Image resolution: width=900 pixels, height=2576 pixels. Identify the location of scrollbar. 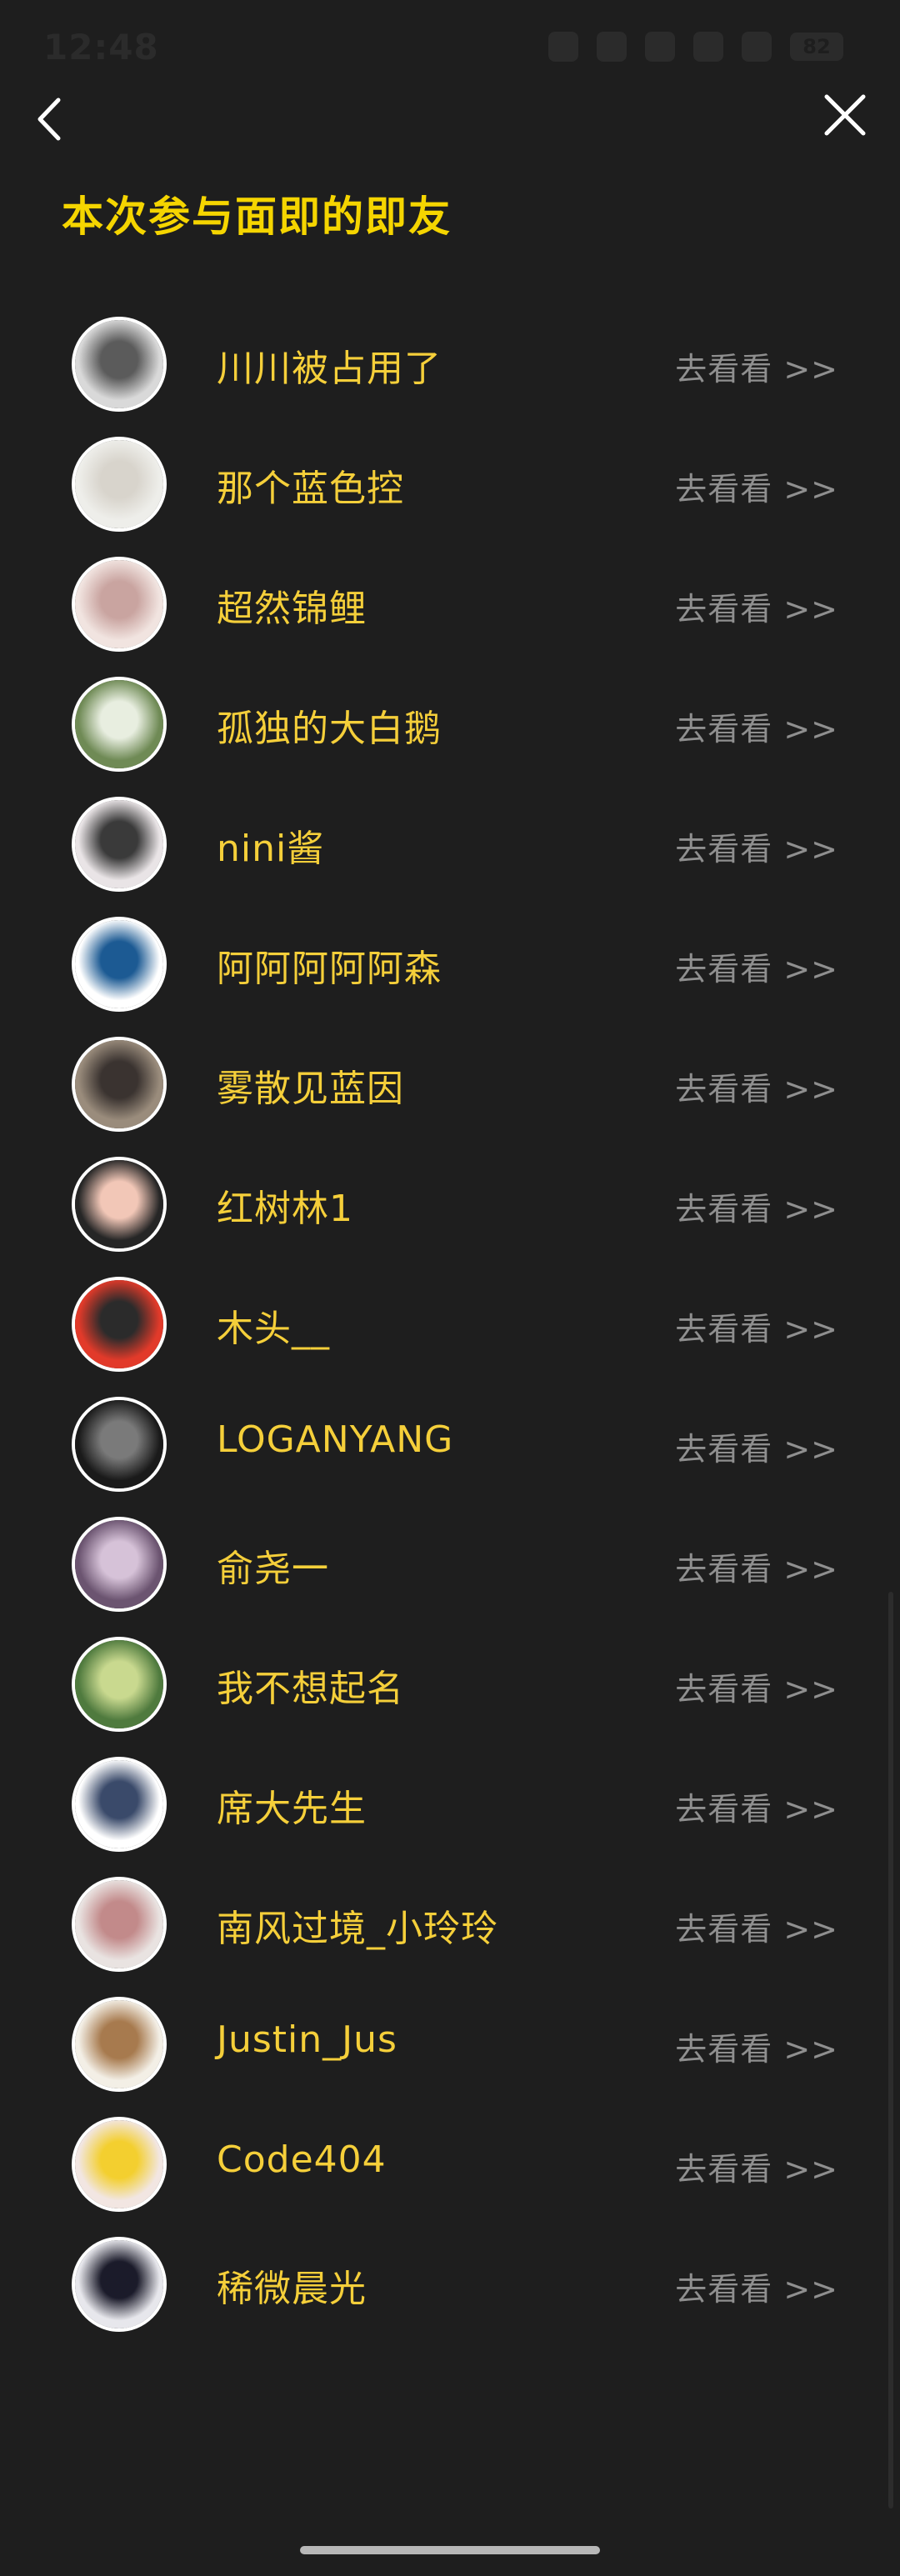
(890, 2050).